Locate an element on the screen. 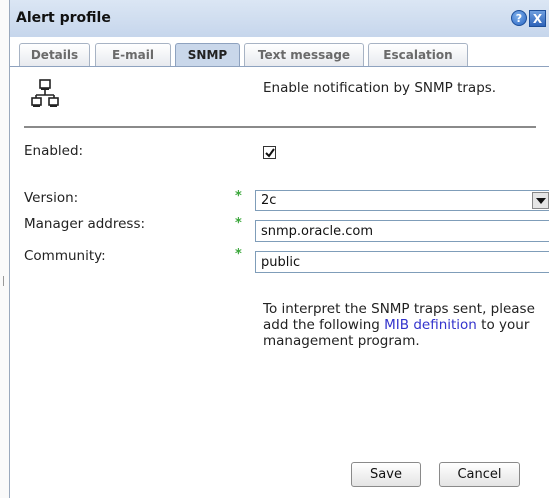  community-required-mark: * is located at coordinates (238, 254).